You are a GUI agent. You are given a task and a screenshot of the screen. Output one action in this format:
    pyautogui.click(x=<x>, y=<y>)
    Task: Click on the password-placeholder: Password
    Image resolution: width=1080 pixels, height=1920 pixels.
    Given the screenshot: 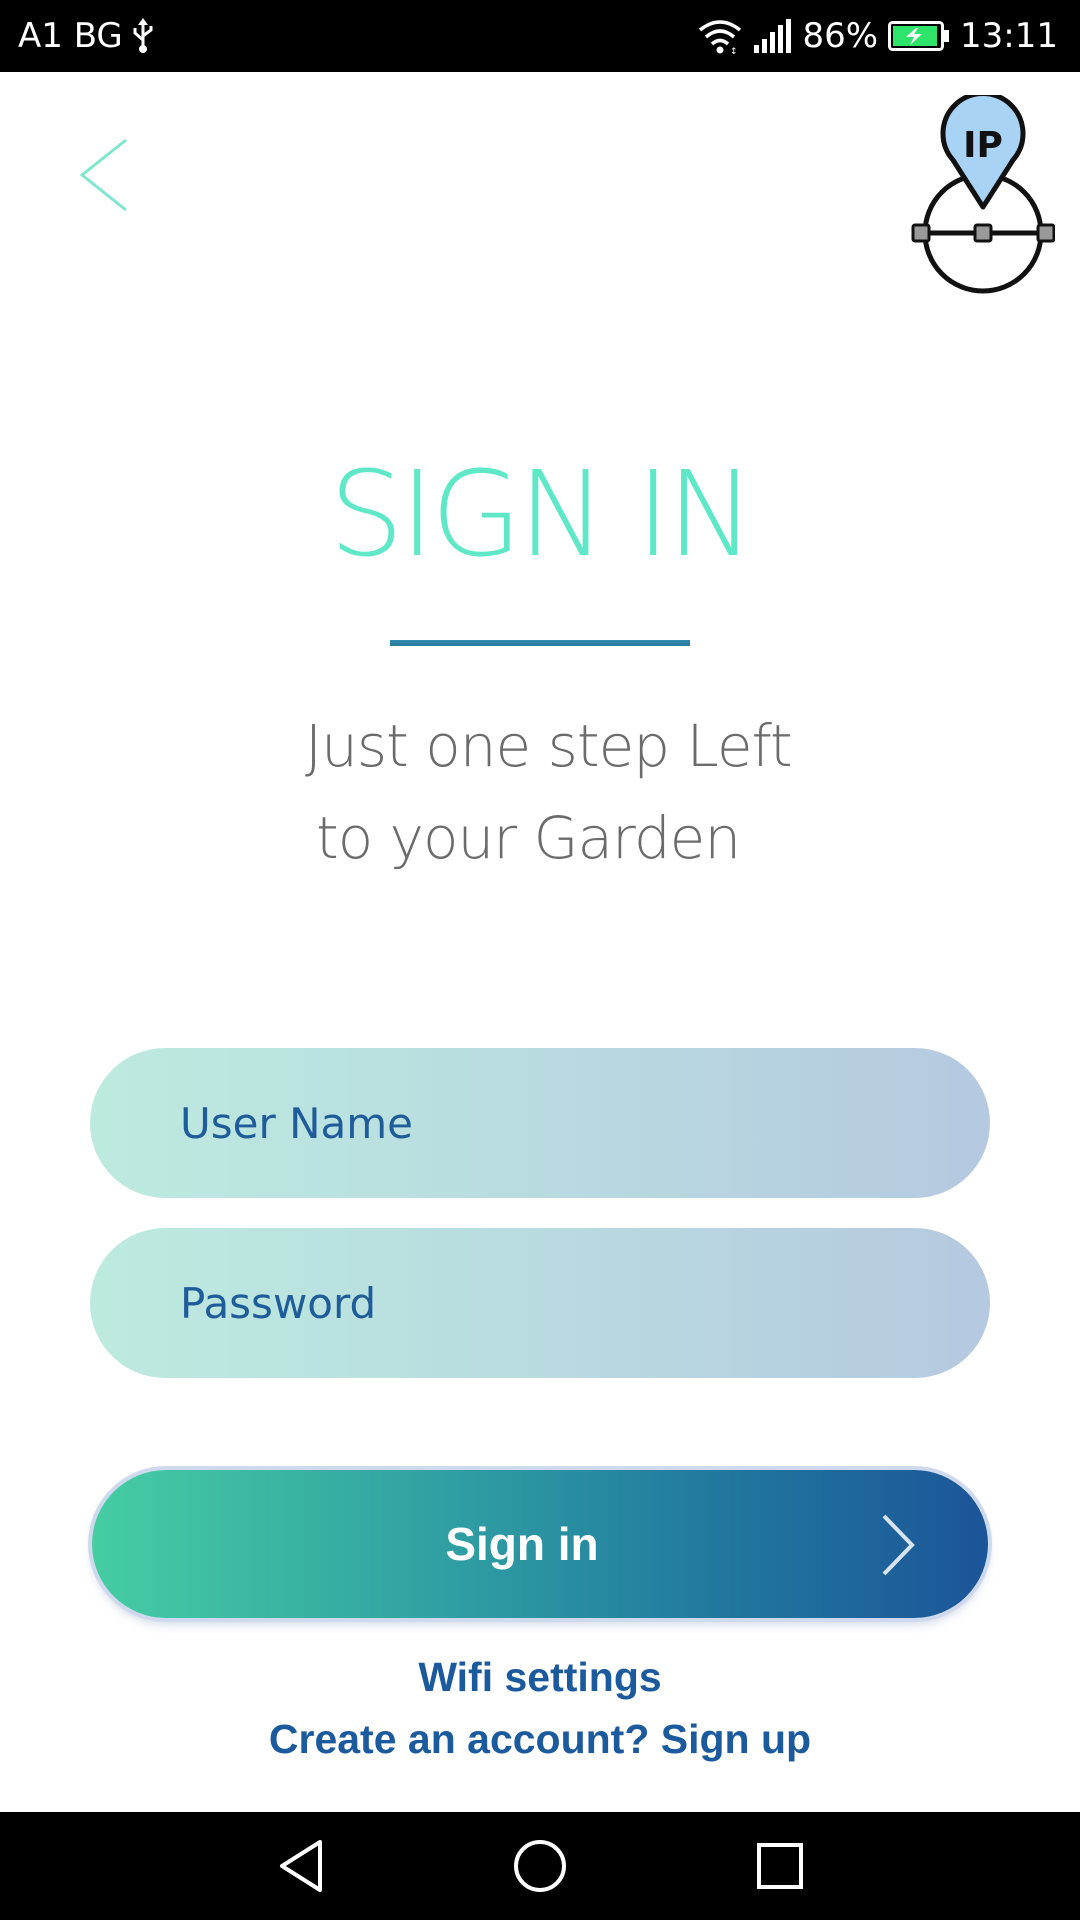 What is the action you would take?
    pyautogui.click(x=278, y=1303)
    